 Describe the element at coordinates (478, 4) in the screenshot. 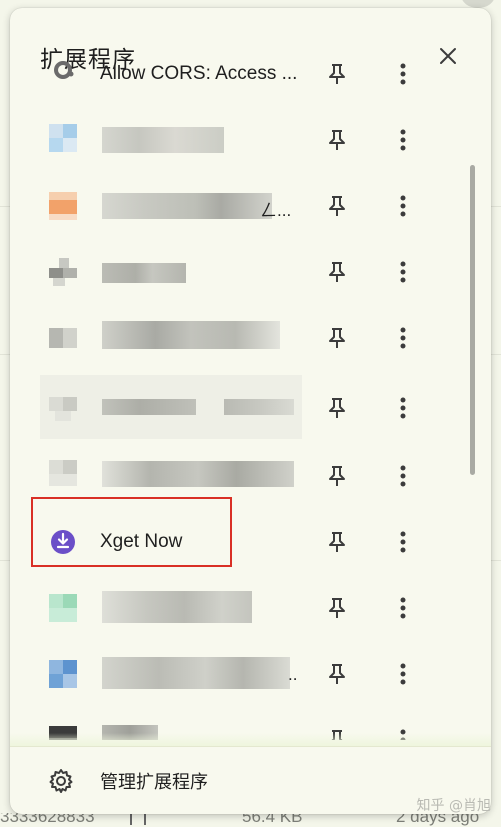

I see `background-avatar` at that location.